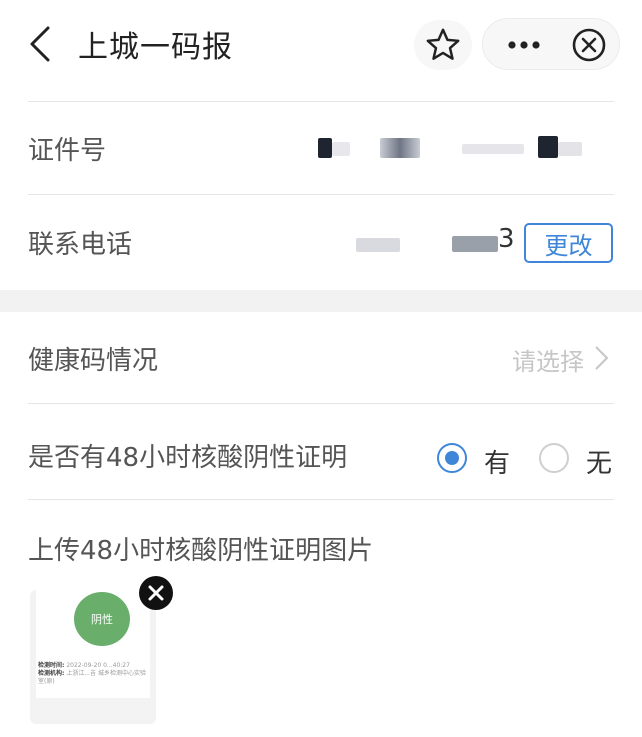  What do you see at coordinates (92, 677) in the screenshot?
I see `thumbnail-line-2: 检测机构: 上浙江...吉 城乡检测中心实验室(原)` at bounding box center [92, 677].